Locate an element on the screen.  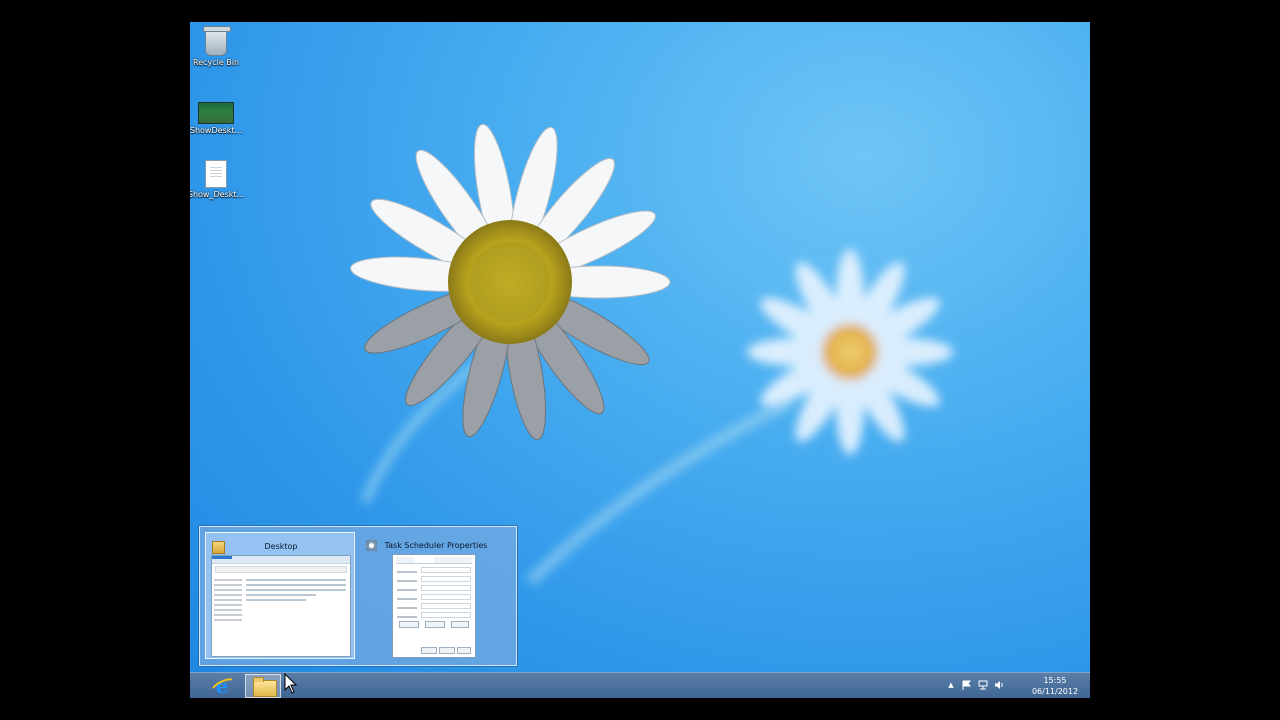
recycle-bin-icon is located at coordinates (217, 41).